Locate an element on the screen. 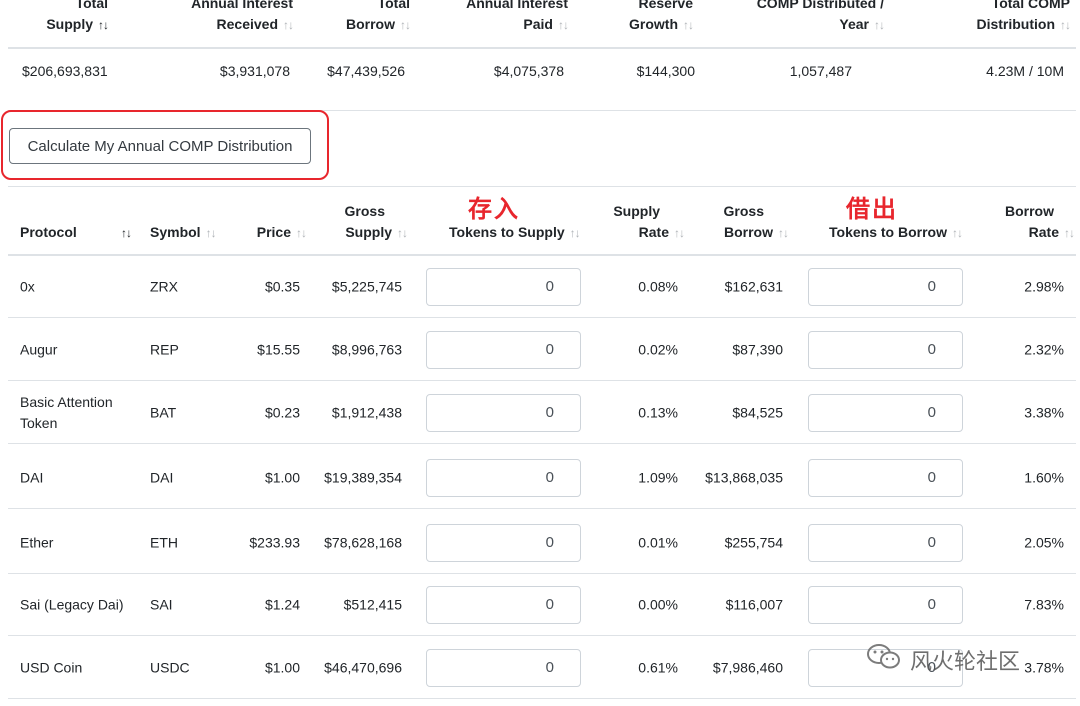 The image size is (1080, 706). header-line: Supply is located at coordinates (368, 232).